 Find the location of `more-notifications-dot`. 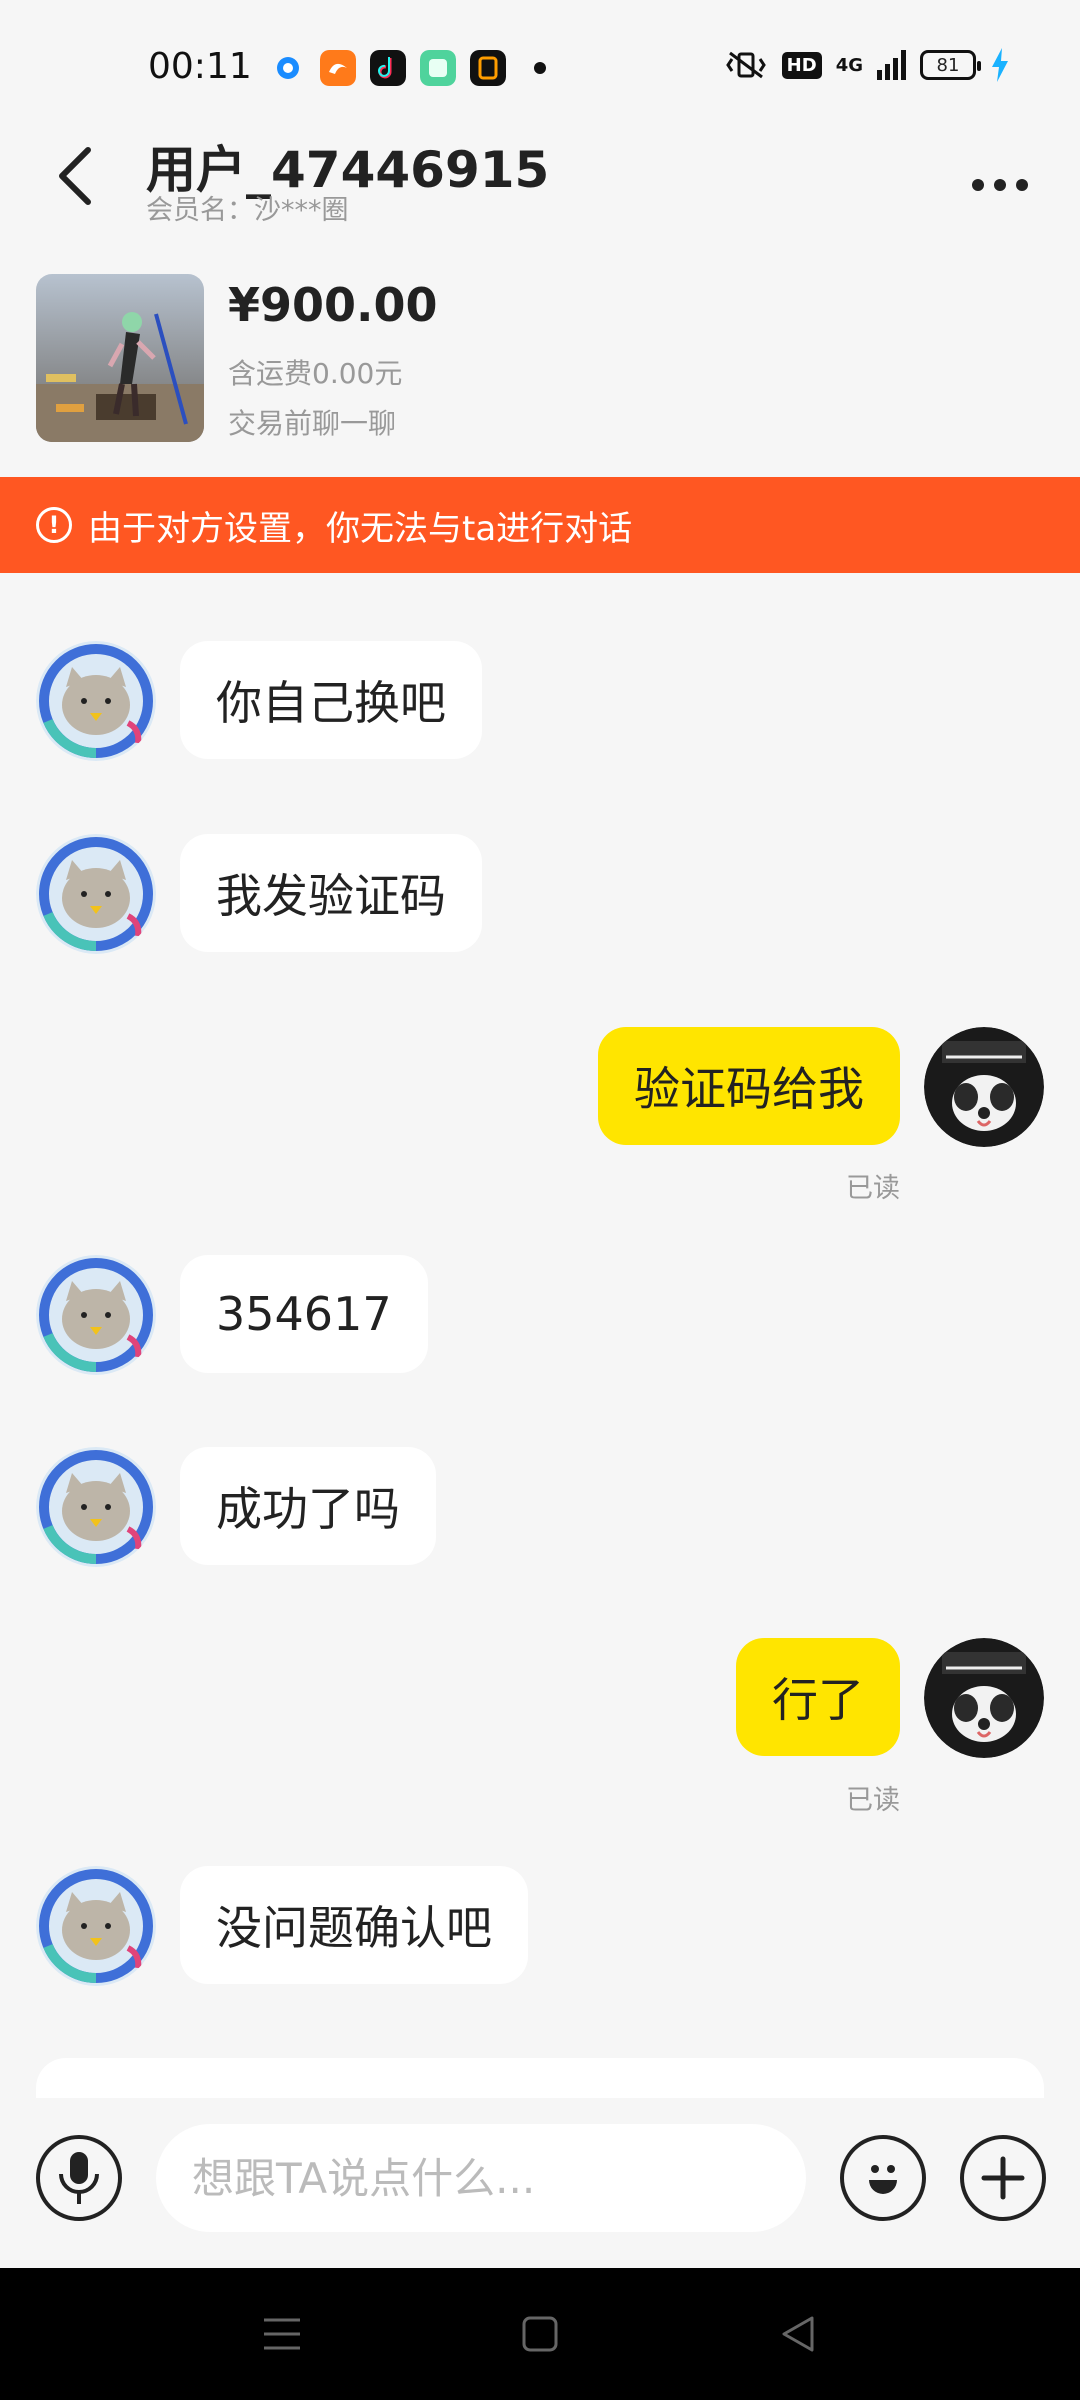

more-notifications-dot is located at coordinates (540, 68).